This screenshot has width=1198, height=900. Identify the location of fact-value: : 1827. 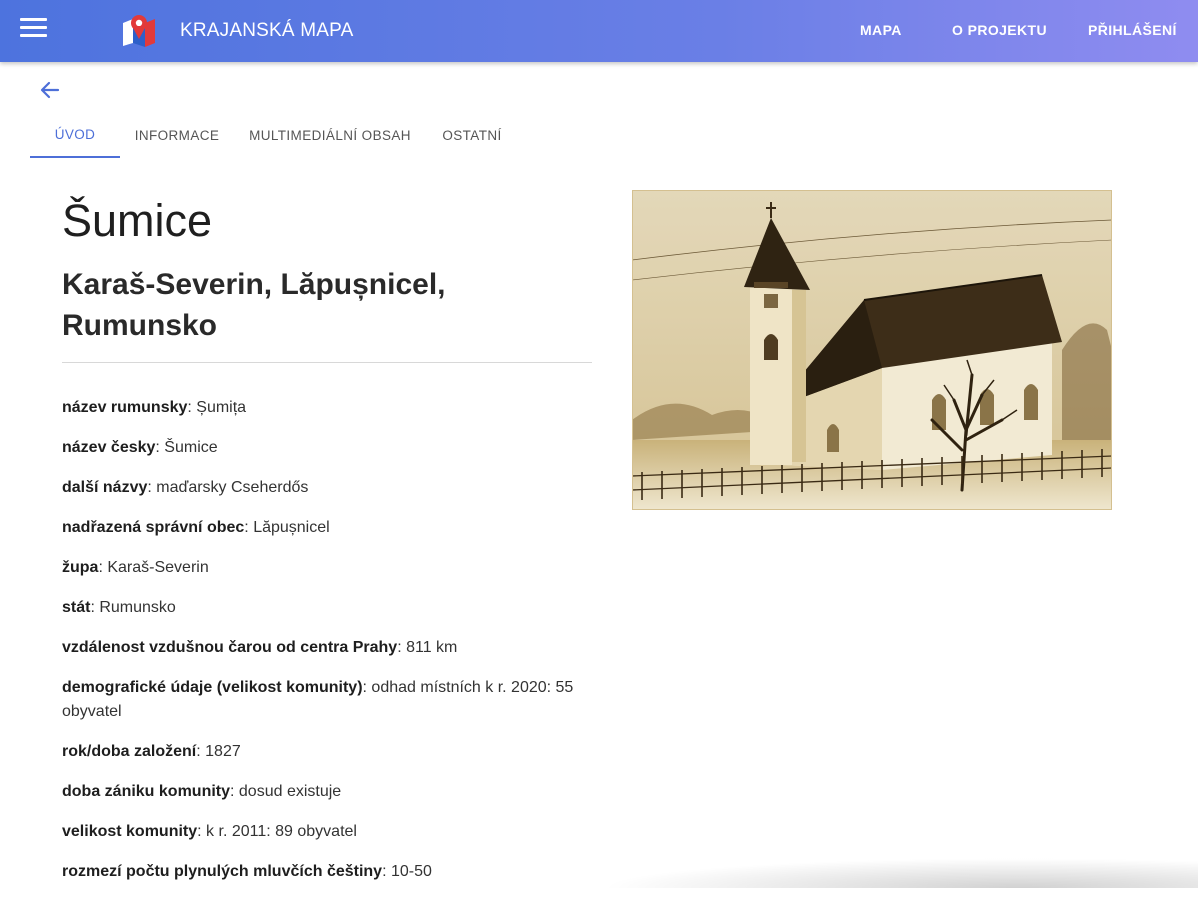
(218, 751).